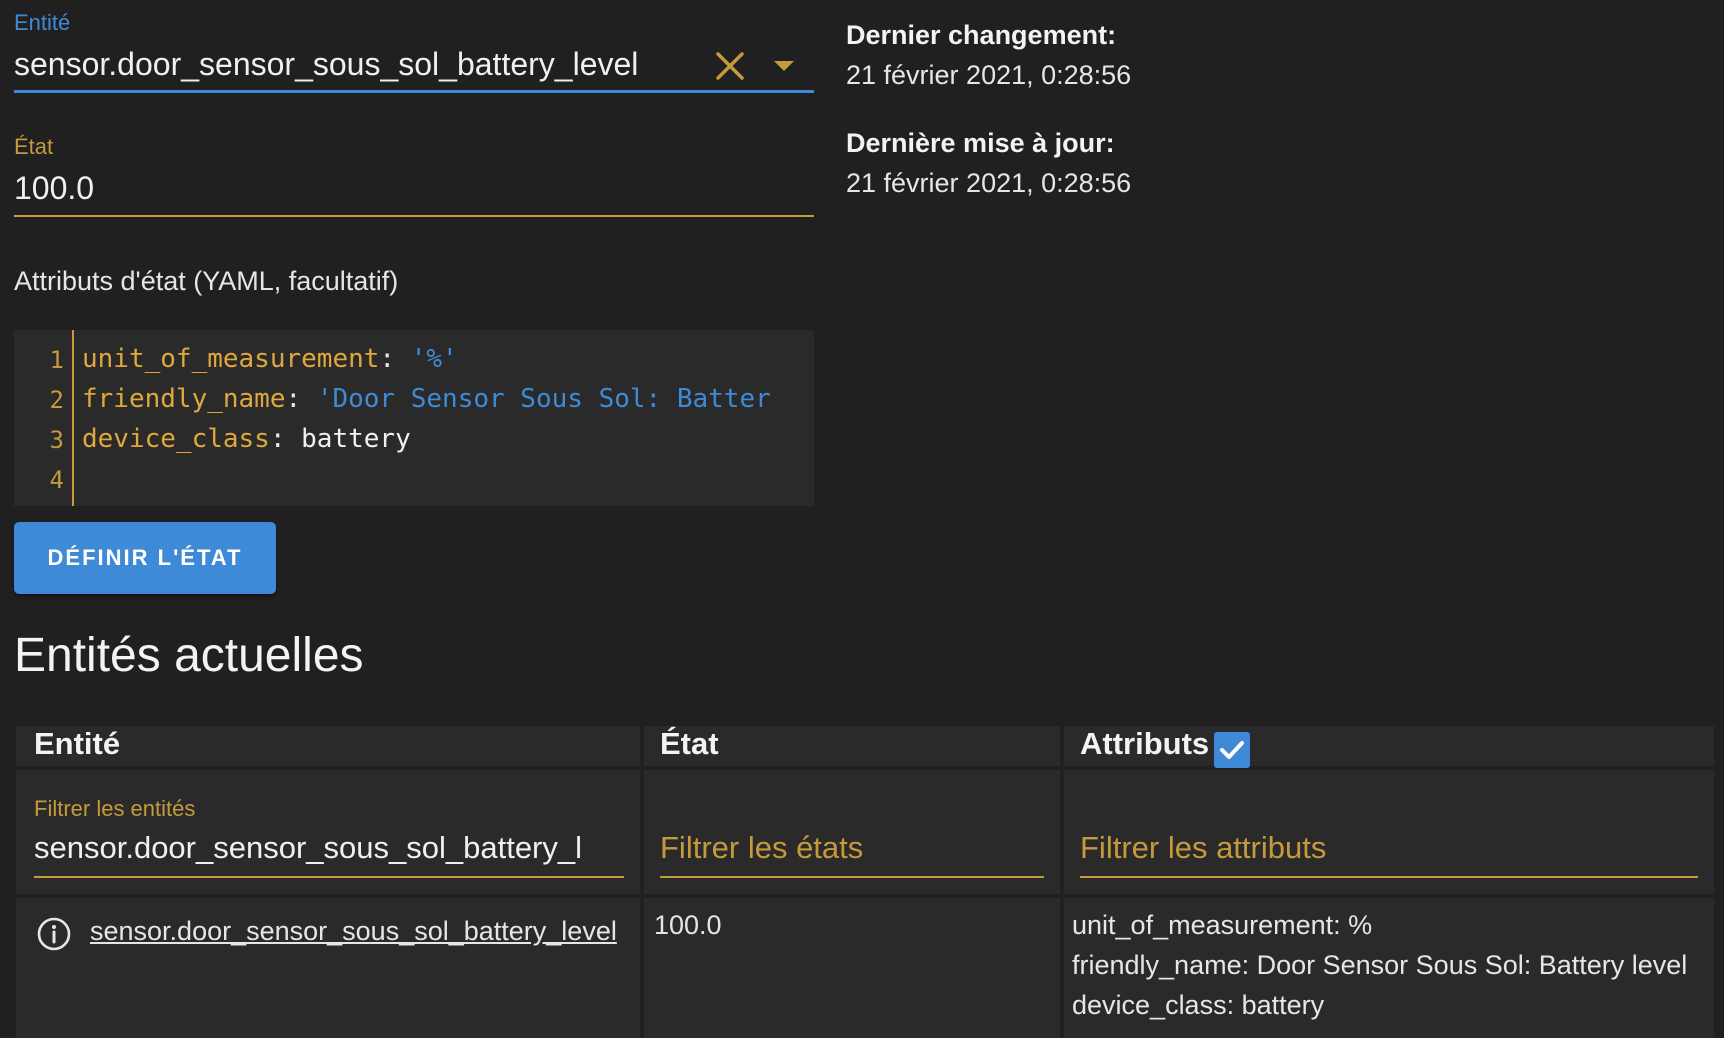 The image size is (1724, 1038). I want to click on attributes-checkbox, so click(1232, 750).